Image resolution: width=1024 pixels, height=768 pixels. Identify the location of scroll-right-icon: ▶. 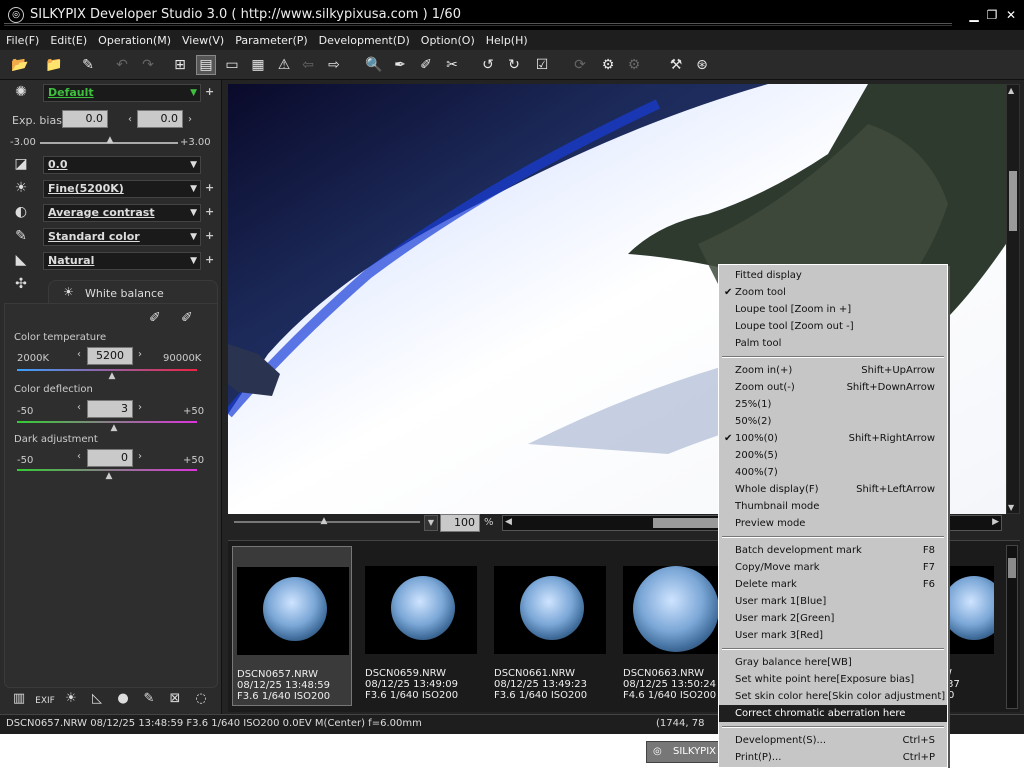
(995, 522).